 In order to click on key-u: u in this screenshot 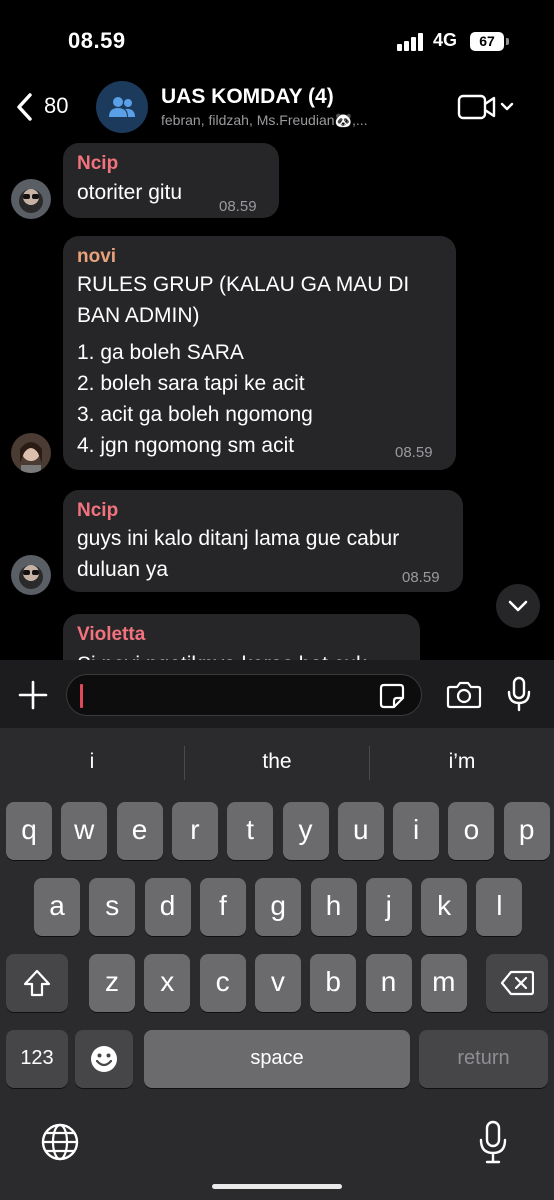, I will do `click(360, 831)`.